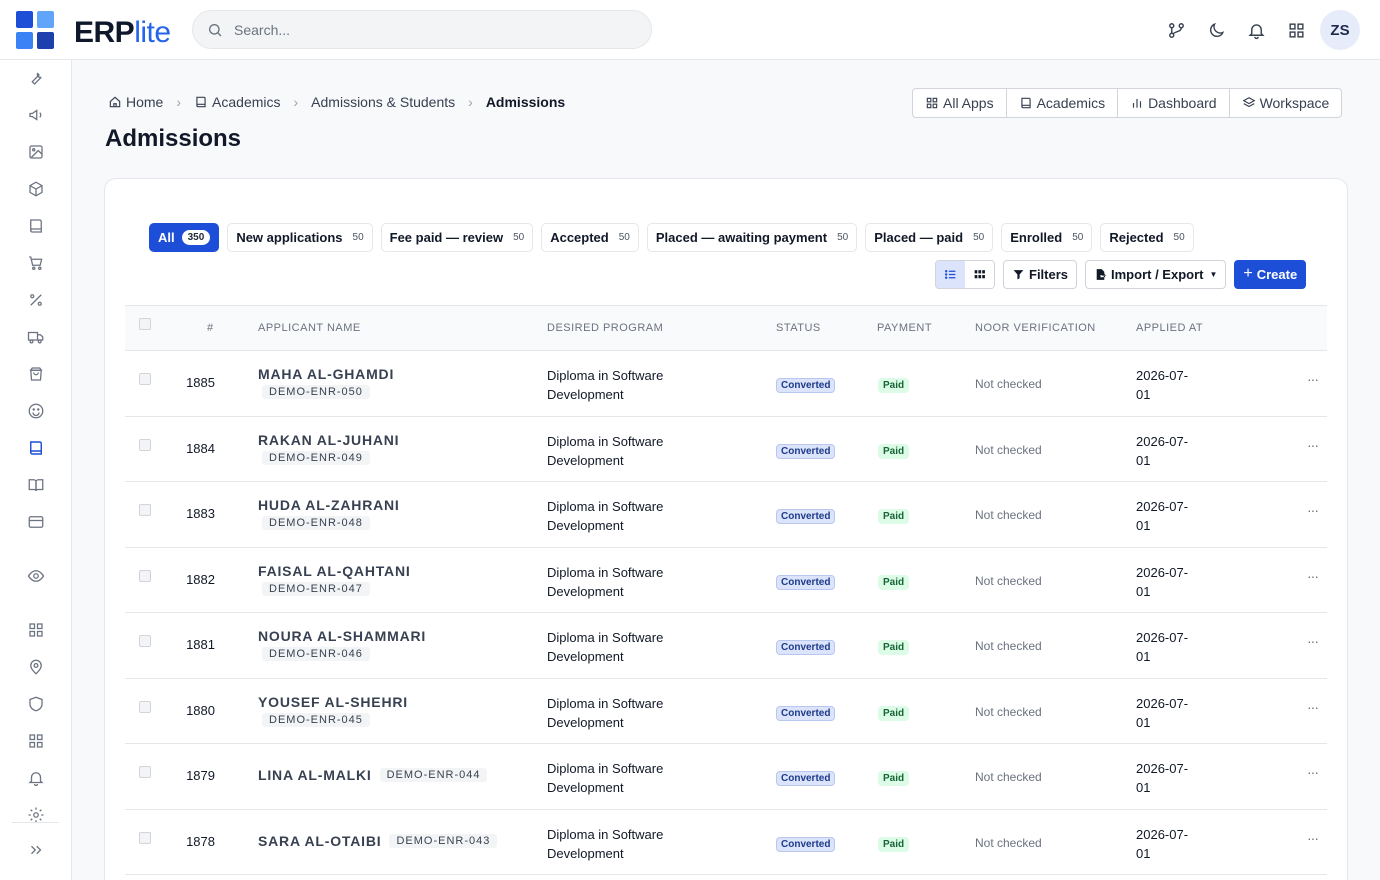 Image resolution: width=1380 pixels, height=880 pixels. I want to click on applicant-name: HUDA AL-ZAHRANI, so click(398, 505).